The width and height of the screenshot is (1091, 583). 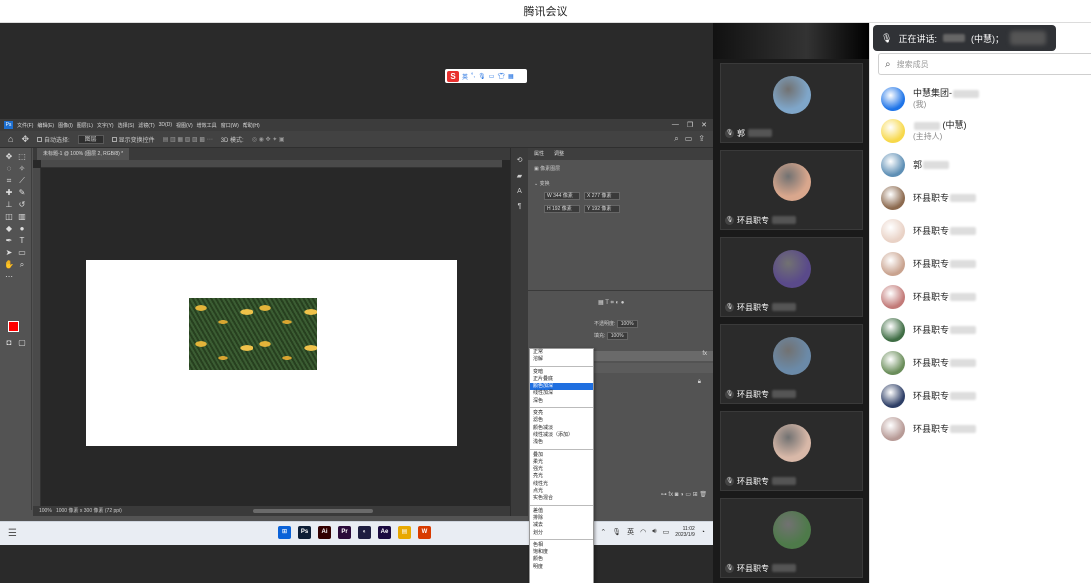 What do you see at coordinates (561, 442) in the screenshot?
I see `blend-mode-option: 浅色` at bounding box center [561, 442].